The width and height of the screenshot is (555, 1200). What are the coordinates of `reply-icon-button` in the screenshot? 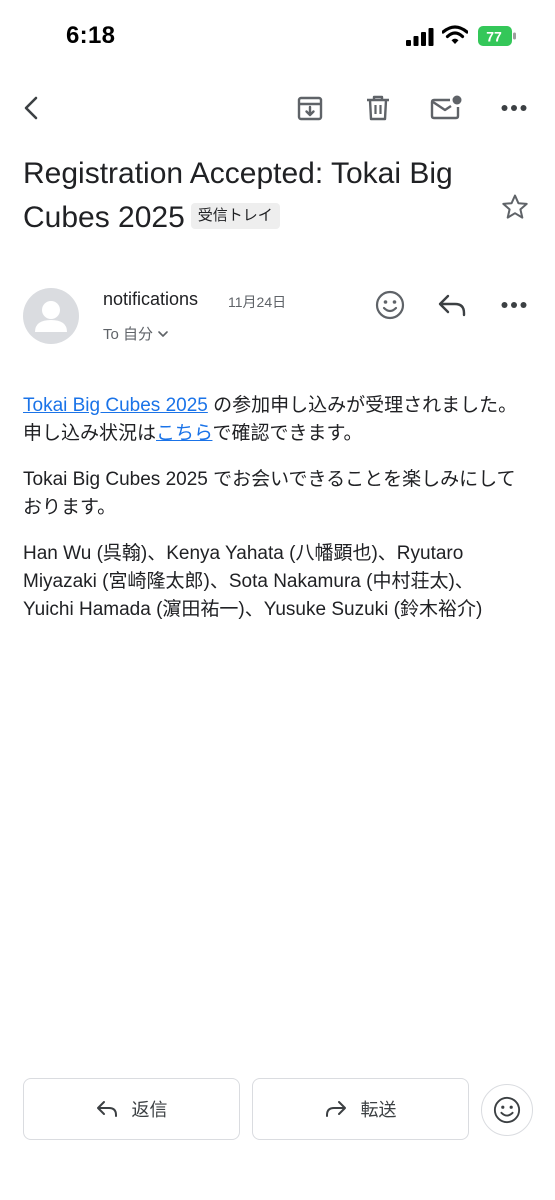 It's located at (452, 305).